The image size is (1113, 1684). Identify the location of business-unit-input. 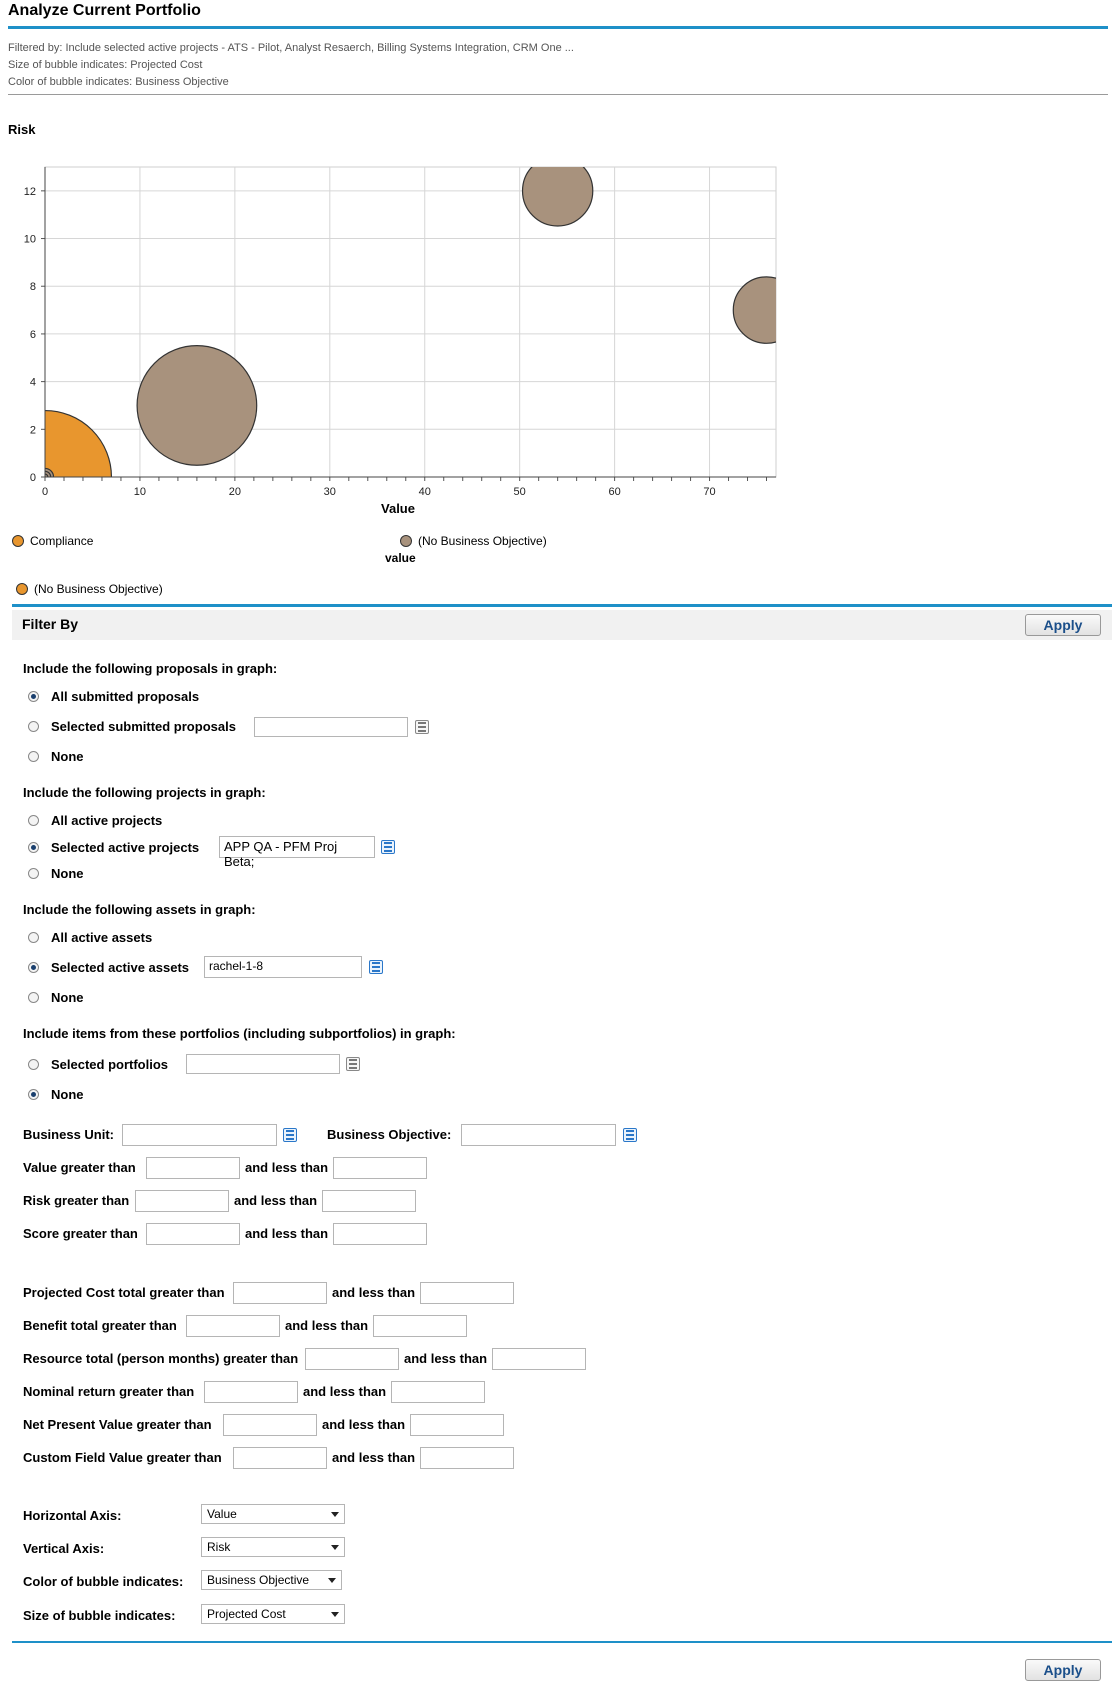
(199, 1135).